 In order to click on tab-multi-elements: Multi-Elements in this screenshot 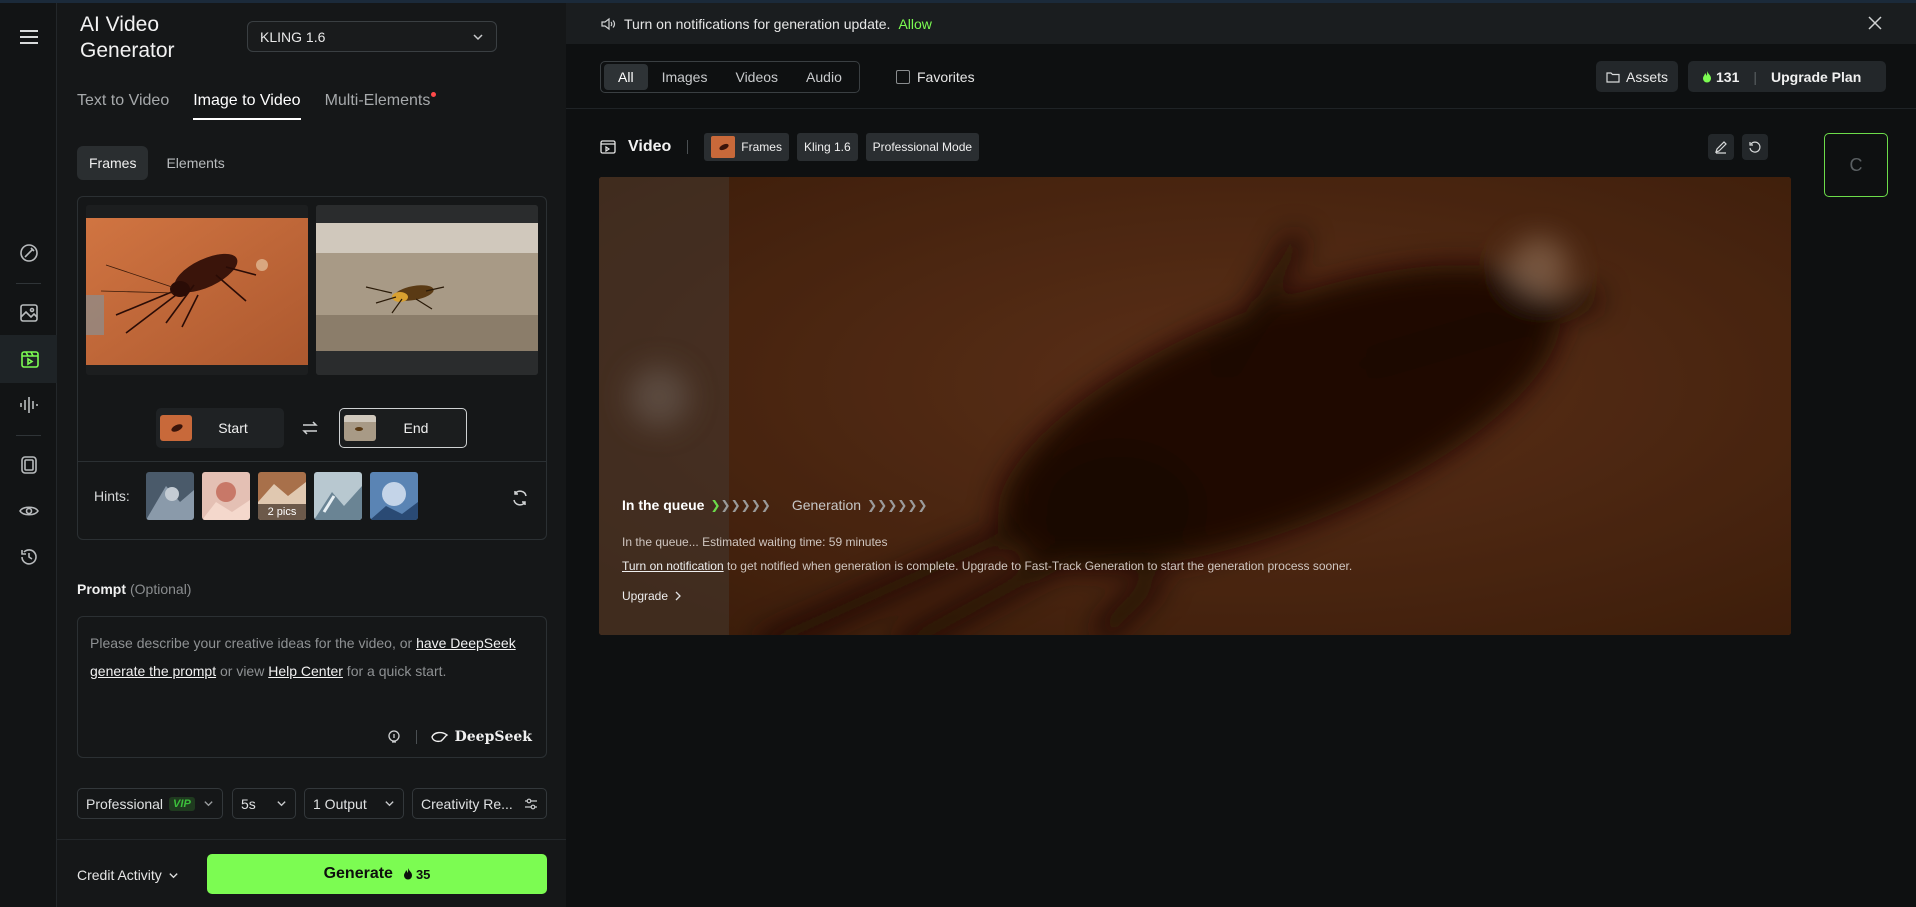, I will do `click(380, 106)`.